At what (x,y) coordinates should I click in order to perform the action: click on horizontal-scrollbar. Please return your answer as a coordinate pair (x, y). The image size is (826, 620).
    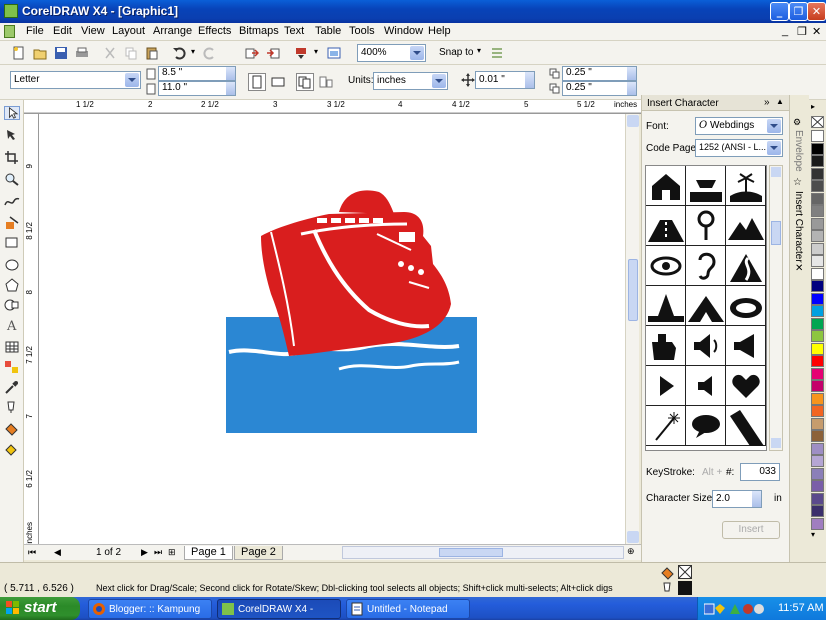
    Looking at the image, I should click on (483, 552).